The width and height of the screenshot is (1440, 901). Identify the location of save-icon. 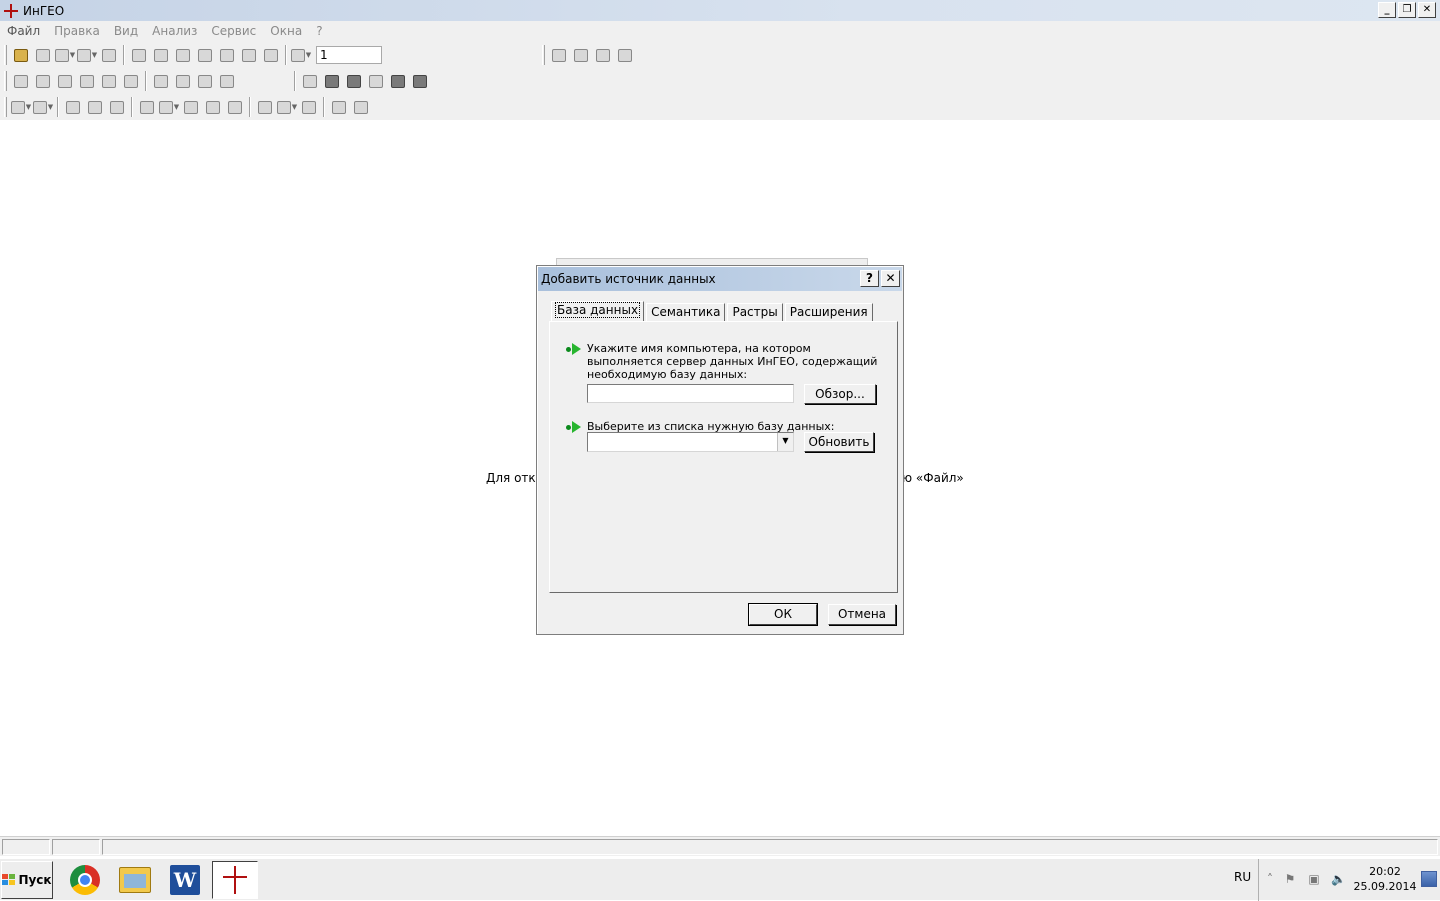
(43, 55).